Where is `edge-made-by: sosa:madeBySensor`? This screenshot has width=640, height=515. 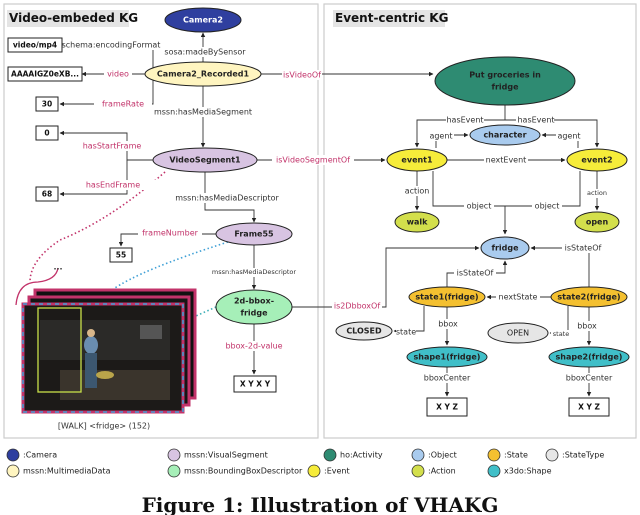 edge-made-by: sosa:madeBySensor is located at coordinates (205, 52).